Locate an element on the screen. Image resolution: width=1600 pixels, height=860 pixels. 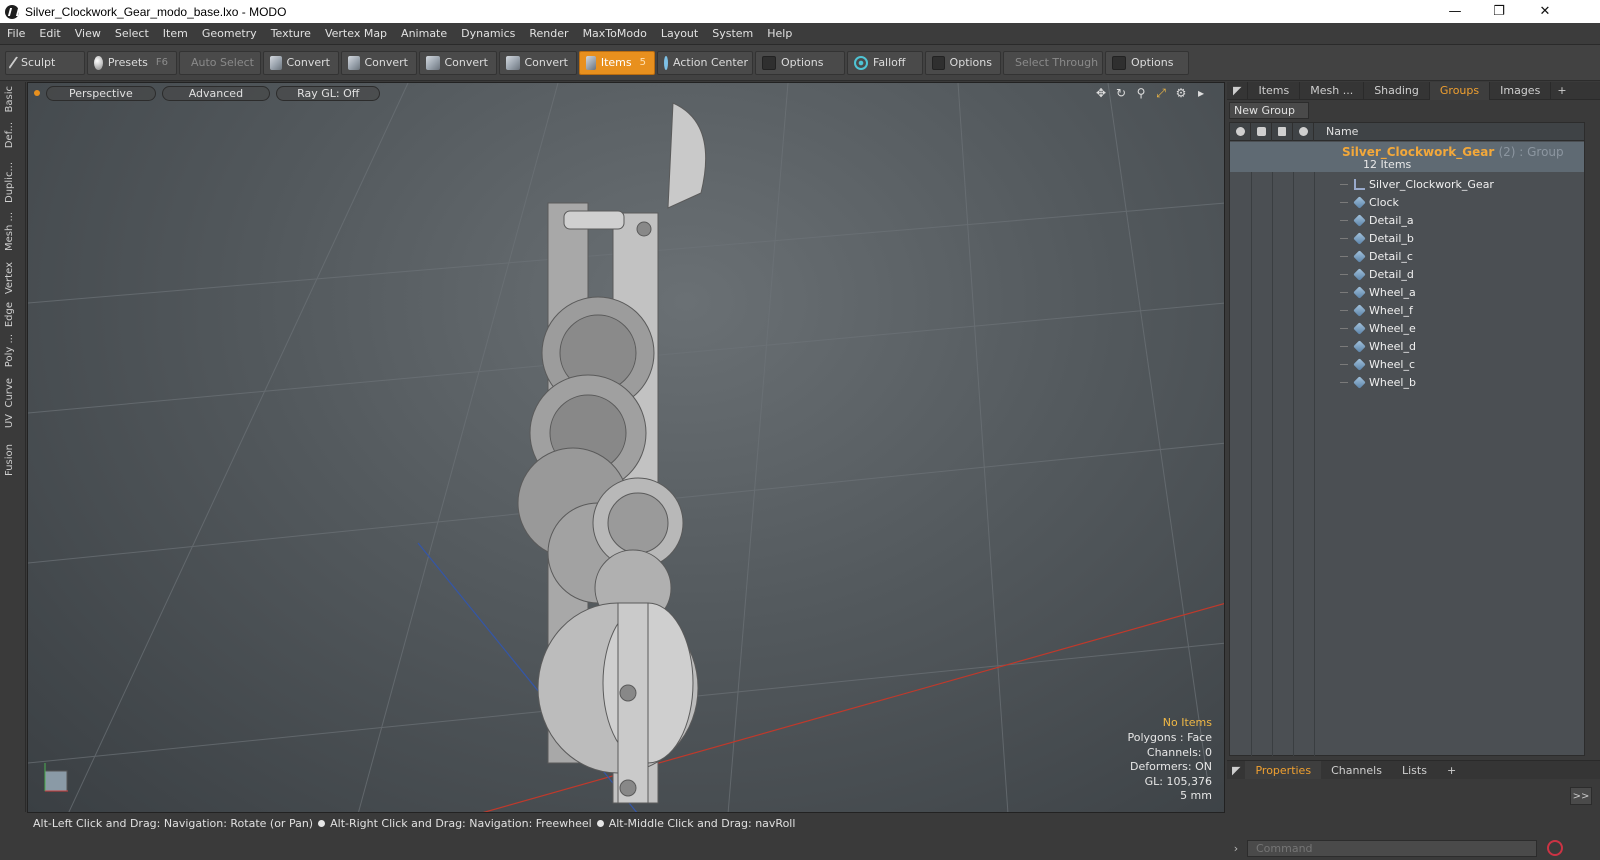
status-hint-roll: Alt-Middle Click and Drag: navRoll is located at coordinates (702, 823).